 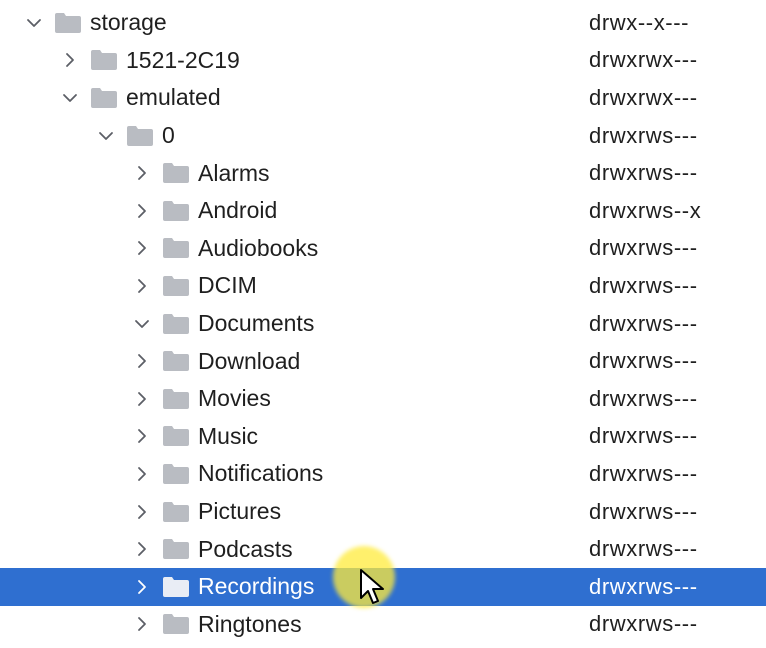 What do you see at coordinates (168, 135) in the screenshot?
I see `tree-item-name: 0` at bounding box center [168, 135].